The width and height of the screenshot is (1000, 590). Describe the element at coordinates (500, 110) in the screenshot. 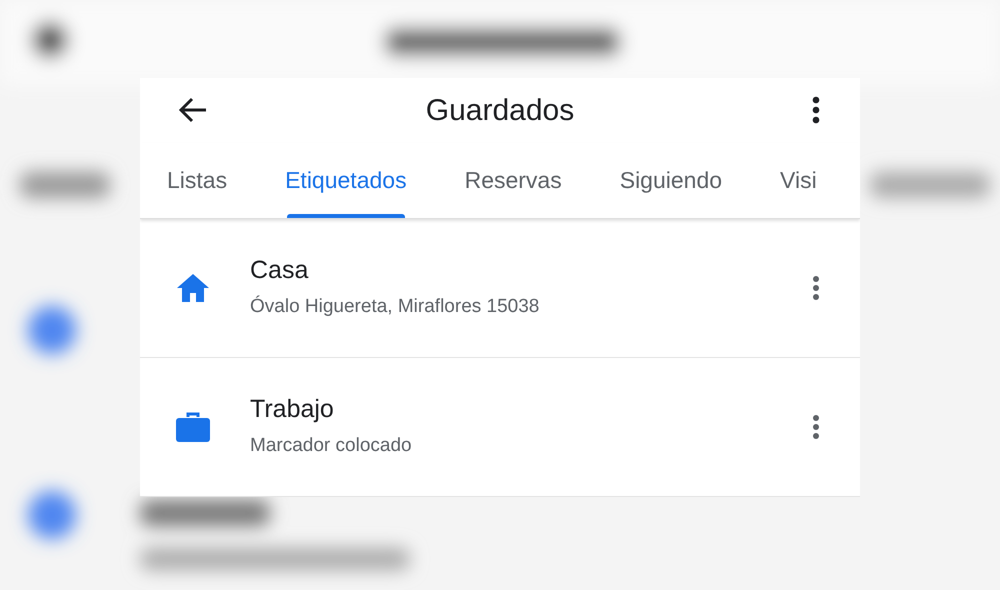

I see `page-title: Guardados` at that location.